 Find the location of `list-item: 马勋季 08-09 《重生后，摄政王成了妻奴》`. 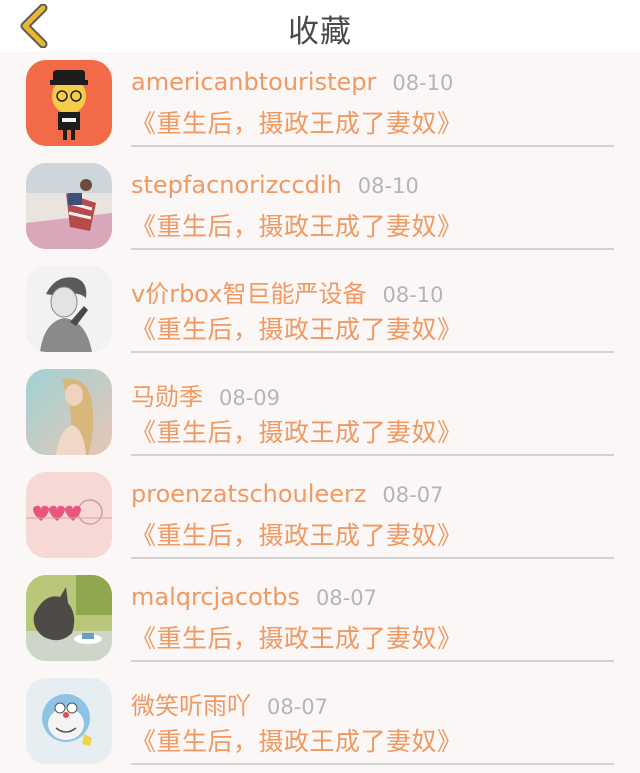

list-item: 马勋季 08-09 《重生后，摄政王成了妻奴》 is located at coordinates (320, 412).